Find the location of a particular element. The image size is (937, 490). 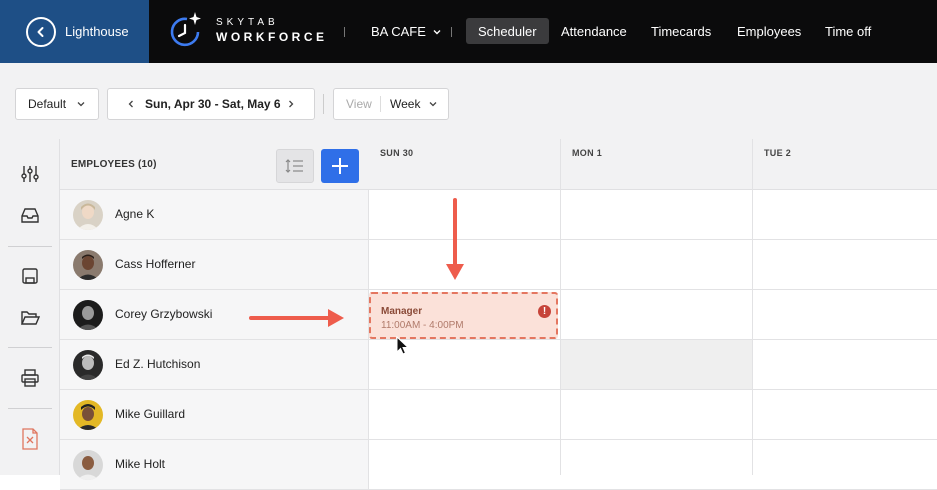

date-range-label: Sun, Apr 30 - Sat, May 6 is located at coordinates (213, 104).